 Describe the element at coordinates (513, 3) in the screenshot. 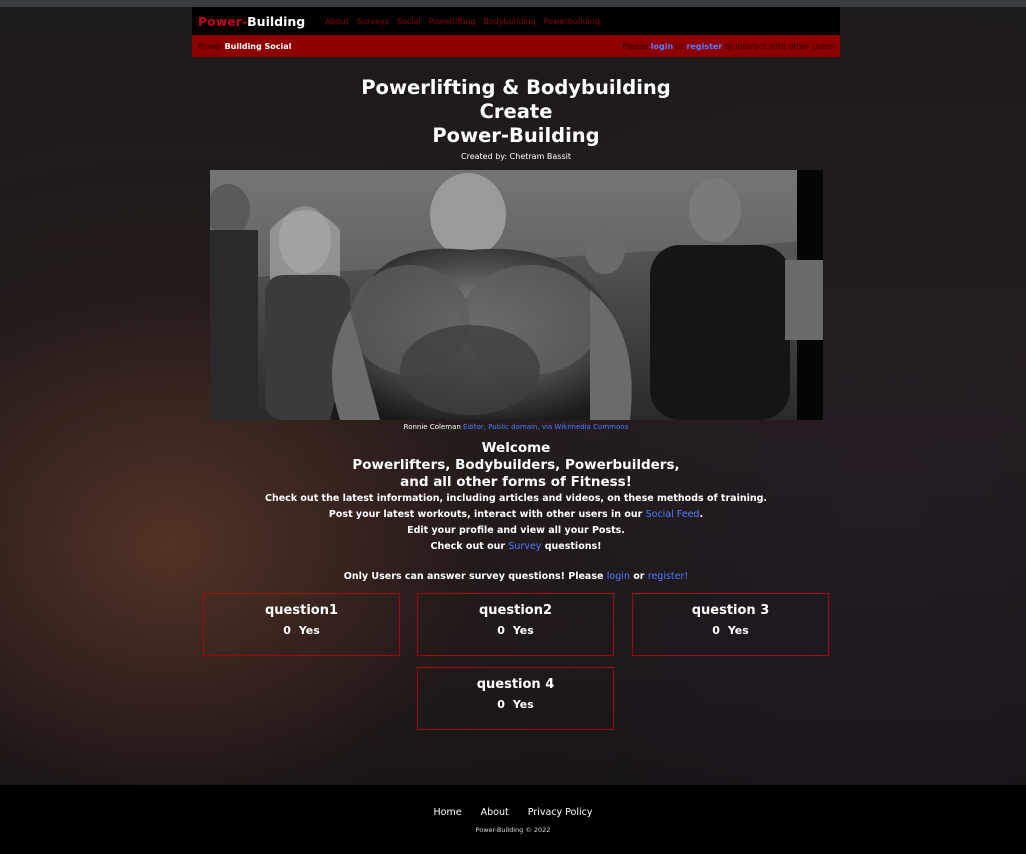

I see `browser-chrome-strip` at that location.